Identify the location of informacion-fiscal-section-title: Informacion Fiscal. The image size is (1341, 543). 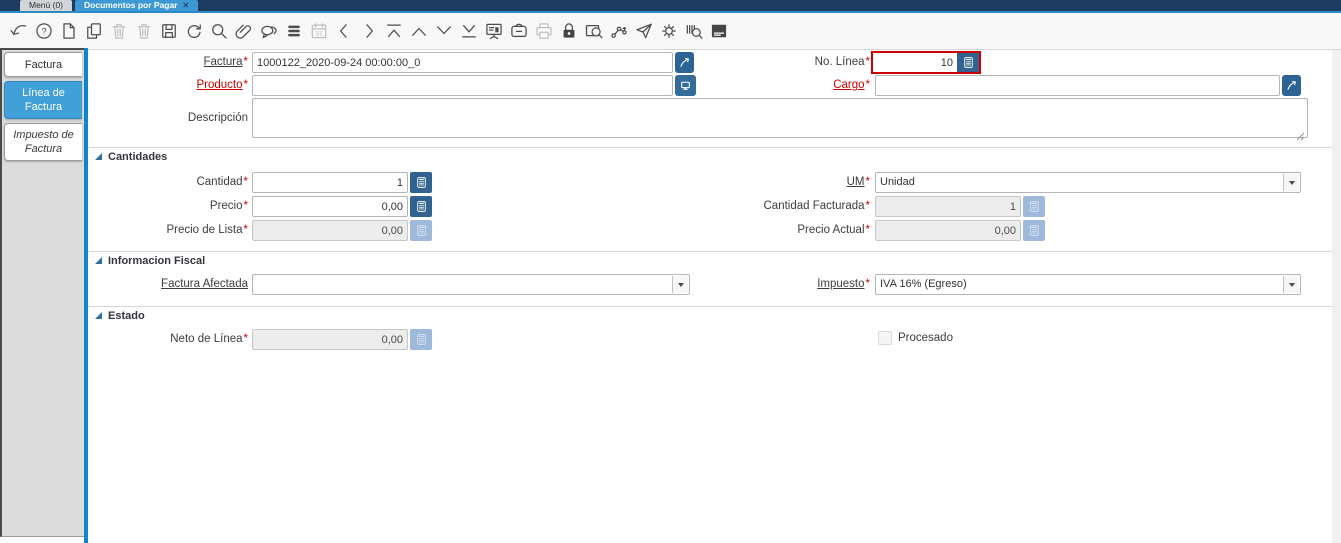
(157, 261).